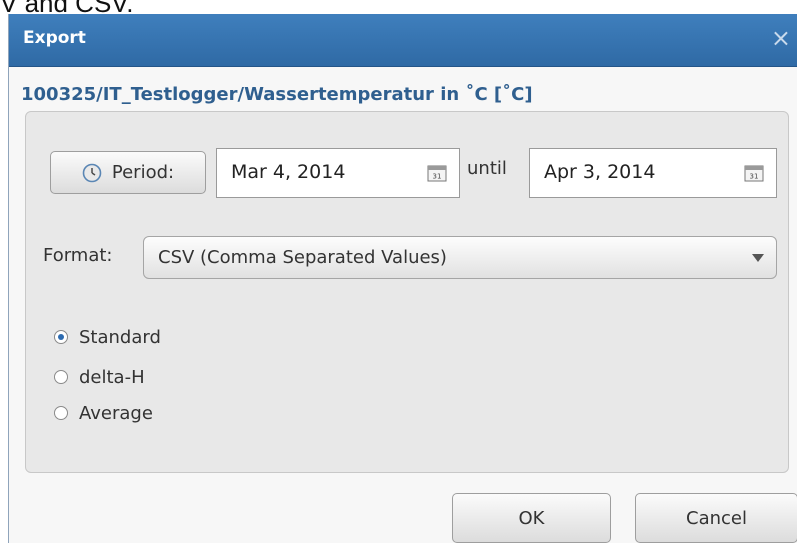  What do you see at coordinates (54, 38) in the screenshot?
I see `dialog-title: Export` at bounding box center [54, 38].